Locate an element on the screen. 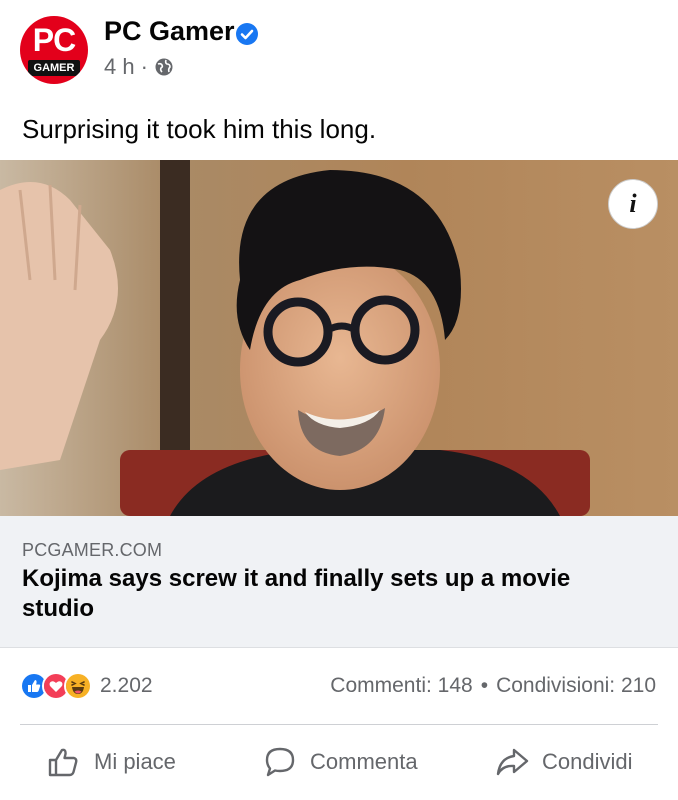  comment-button: Commenta is located at coordinates (340, 762).